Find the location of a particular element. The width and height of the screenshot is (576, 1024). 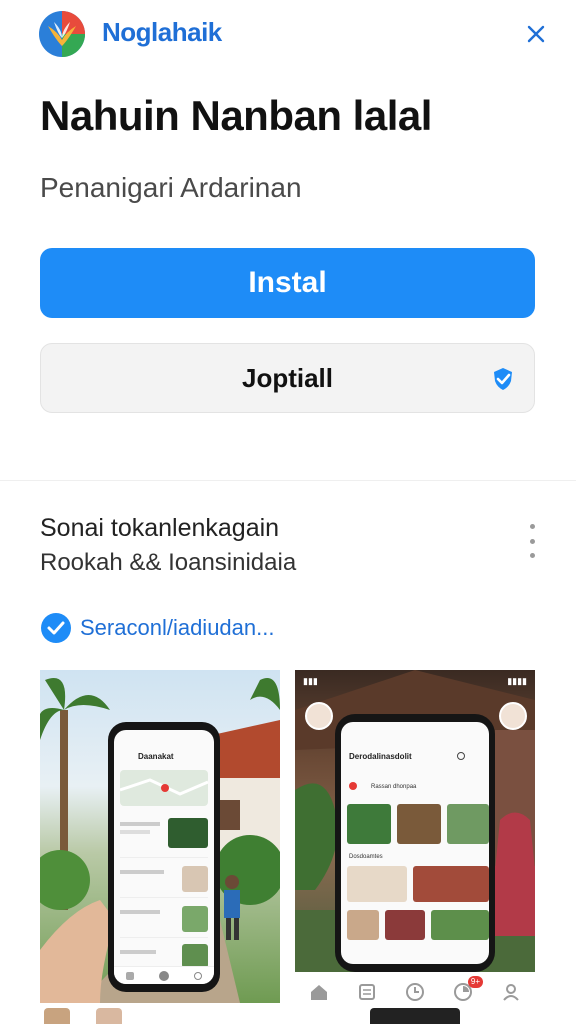

top-bar: Noglahaik is located at coordinates (288, 36).